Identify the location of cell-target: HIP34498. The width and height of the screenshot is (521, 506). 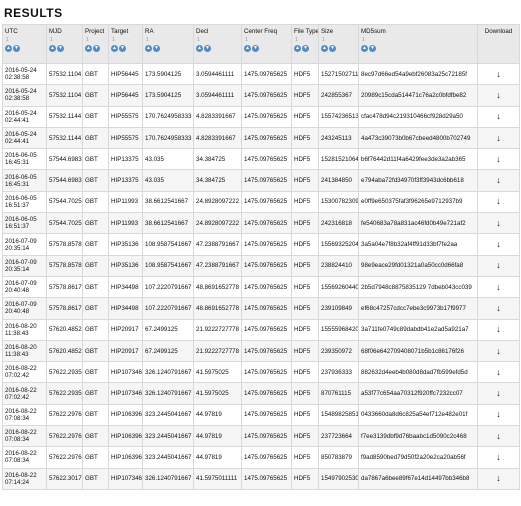
(125, 308).